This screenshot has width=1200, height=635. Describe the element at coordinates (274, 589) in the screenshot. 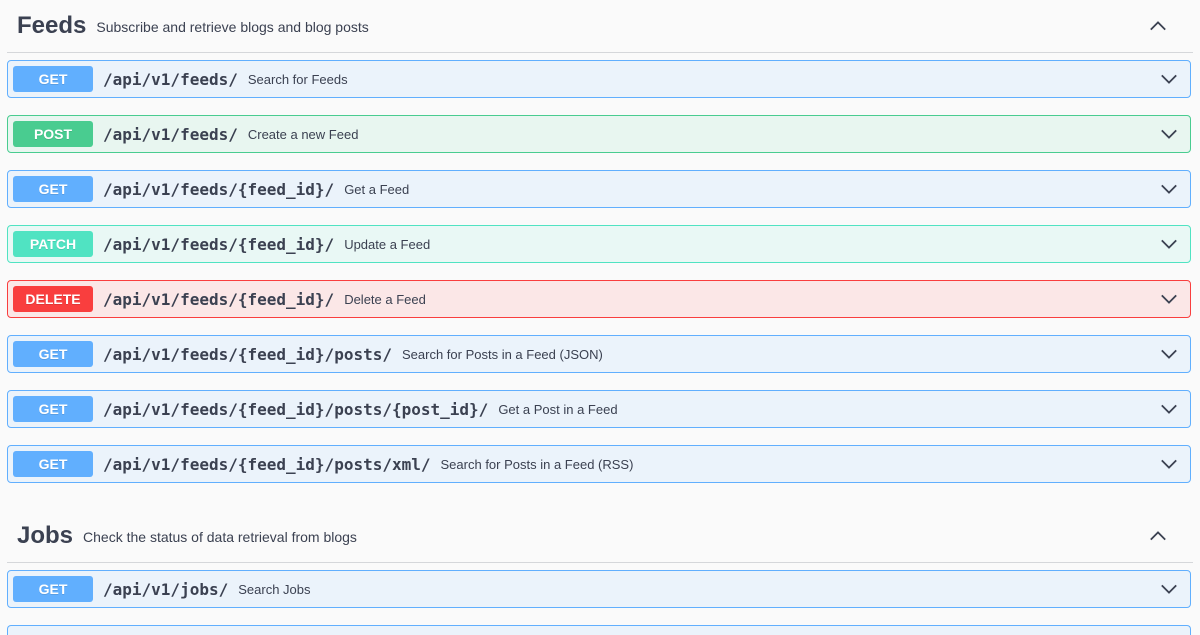

I see `operation-summary: Search Jobs` at that location.